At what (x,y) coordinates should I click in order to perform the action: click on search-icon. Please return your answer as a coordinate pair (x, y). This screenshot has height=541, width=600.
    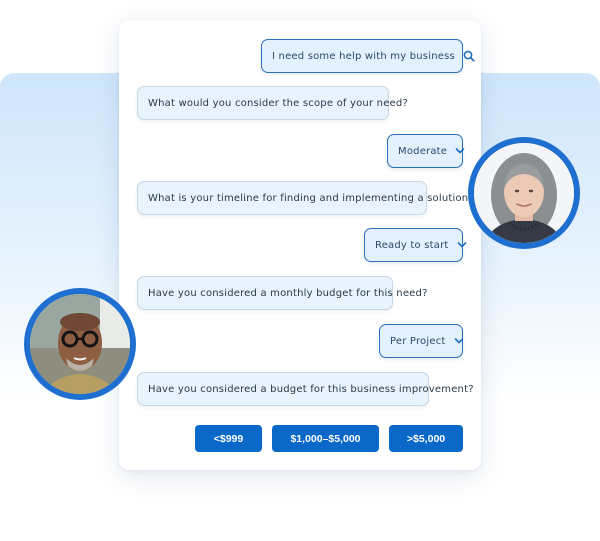
    Looking at the image, I should click on (469, 56).